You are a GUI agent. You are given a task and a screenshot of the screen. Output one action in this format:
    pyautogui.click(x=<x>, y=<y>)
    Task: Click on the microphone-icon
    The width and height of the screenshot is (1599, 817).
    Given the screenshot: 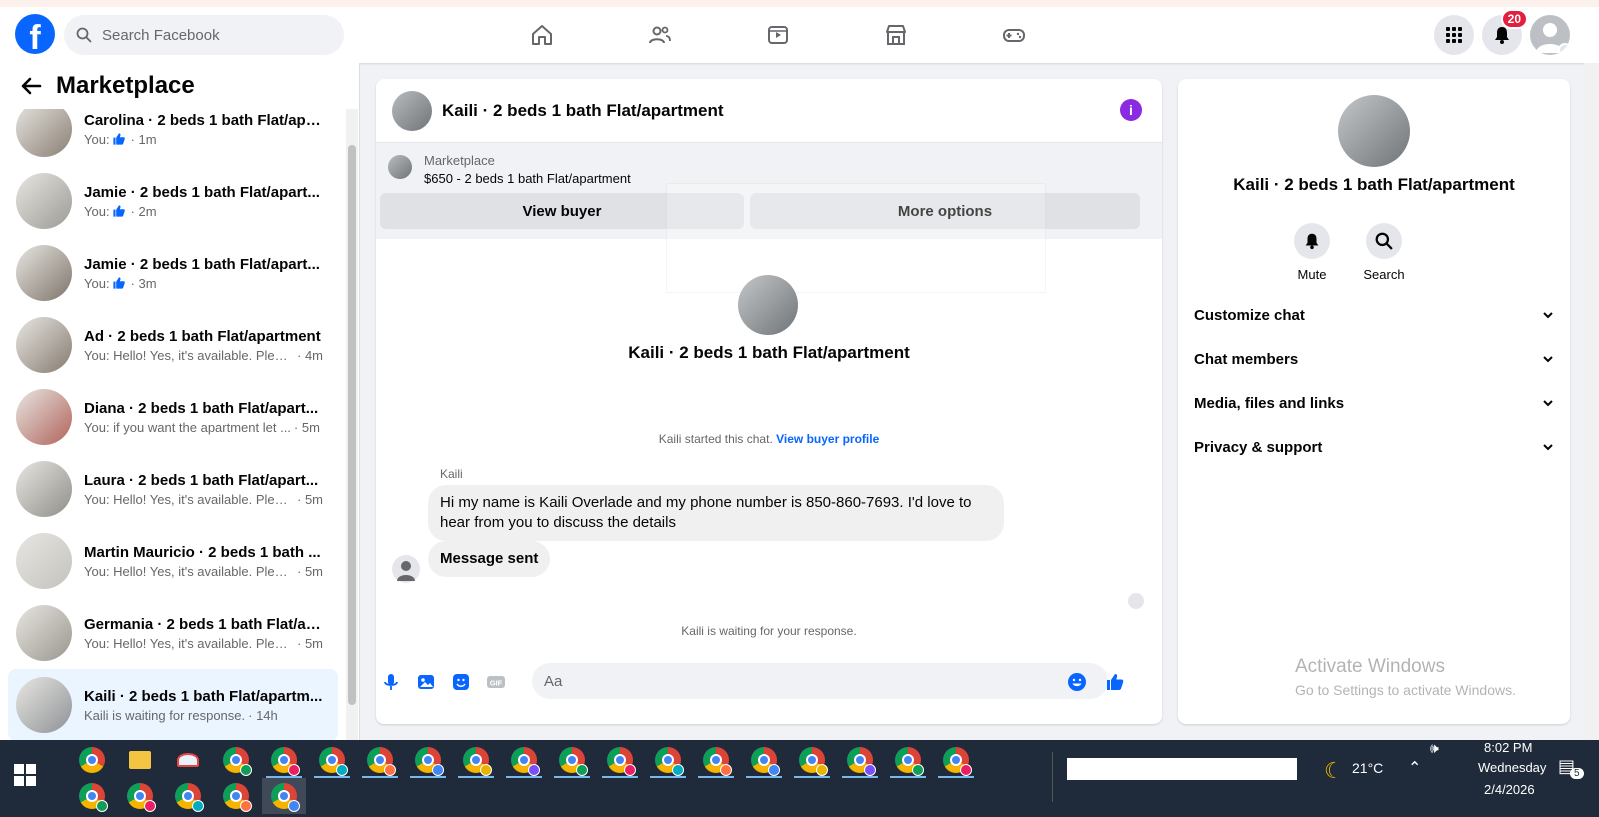 What is the action you would take?
    pyautogui.click(x=391, y=682)
    